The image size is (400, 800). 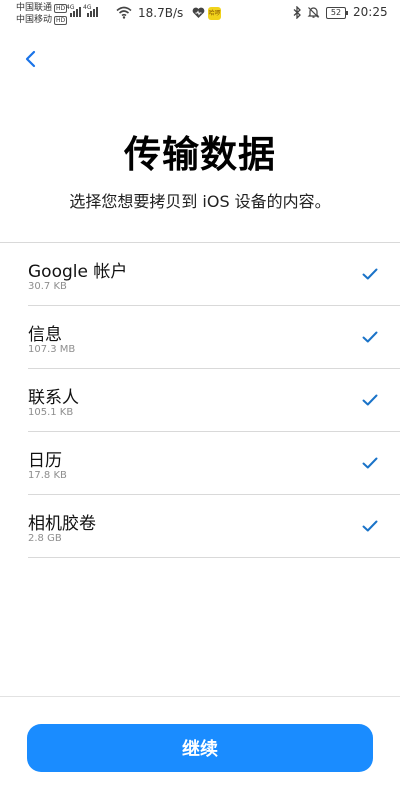 I want to click on carrier-info: 中国联通 HD 中国移动 HD, so click(x=42, y=14).